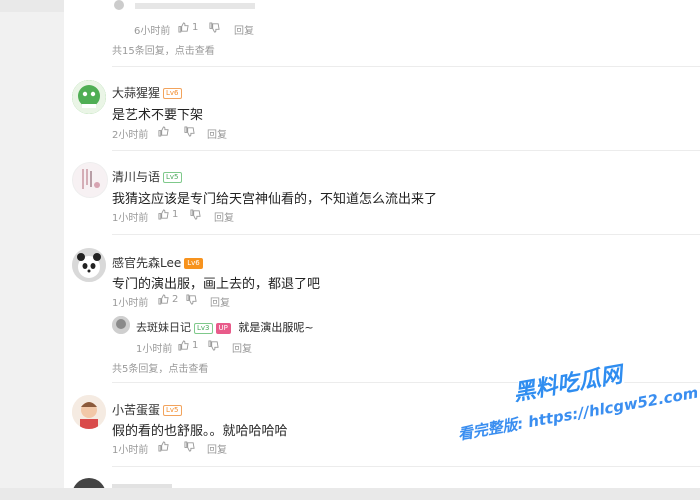  I want to click on comment-author: 小苦蛋蛋 Lv5, so click(147, 409).